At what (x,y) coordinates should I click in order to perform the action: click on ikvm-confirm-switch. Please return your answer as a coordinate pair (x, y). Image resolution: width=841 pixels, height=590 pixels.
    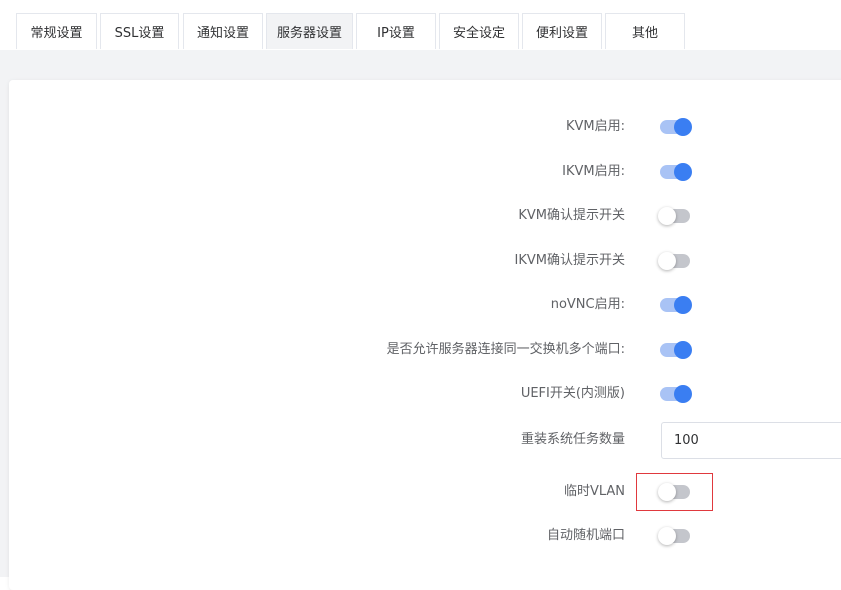
    Looking at the image, I should click on (674, 261).